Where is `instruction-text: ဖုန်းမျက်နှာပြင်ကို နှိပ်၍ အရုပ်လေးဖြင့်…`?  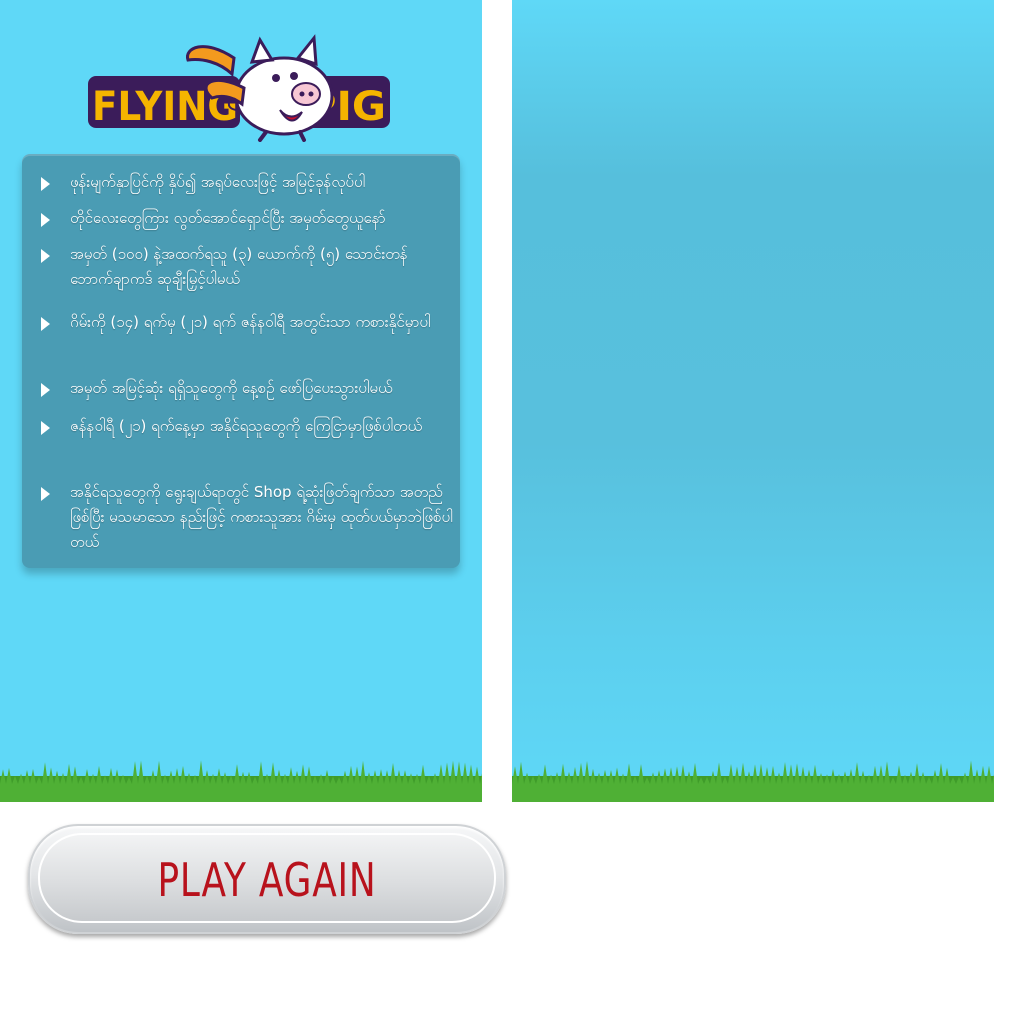 instruction-text: ဖုန်းမျက်နှာပြင်ကို နှိပ်၍ အရုပ်လေးဖြင့်… is located at coordinates (218, 182).